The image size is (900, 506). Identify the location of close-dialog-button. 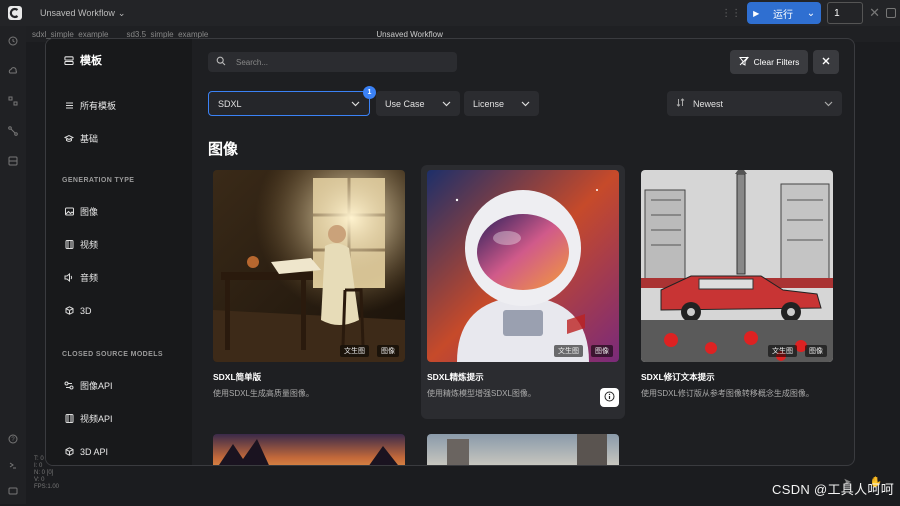
(826, 62).